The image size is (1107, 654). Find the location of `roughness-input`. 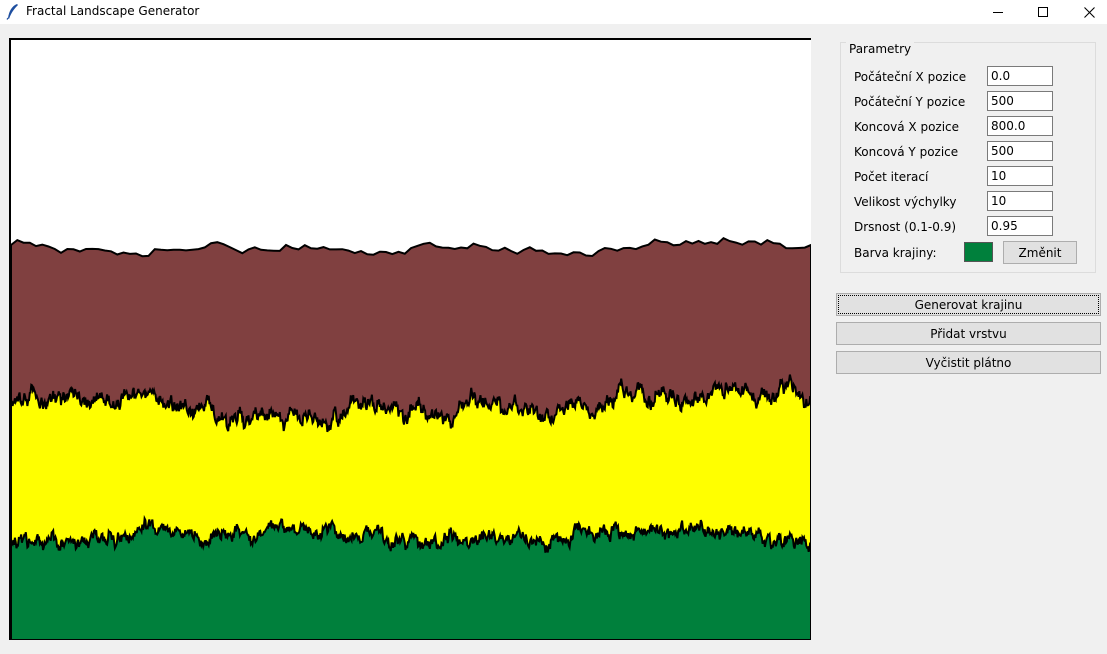

roughness-input is located at coordinates (1020, 226).